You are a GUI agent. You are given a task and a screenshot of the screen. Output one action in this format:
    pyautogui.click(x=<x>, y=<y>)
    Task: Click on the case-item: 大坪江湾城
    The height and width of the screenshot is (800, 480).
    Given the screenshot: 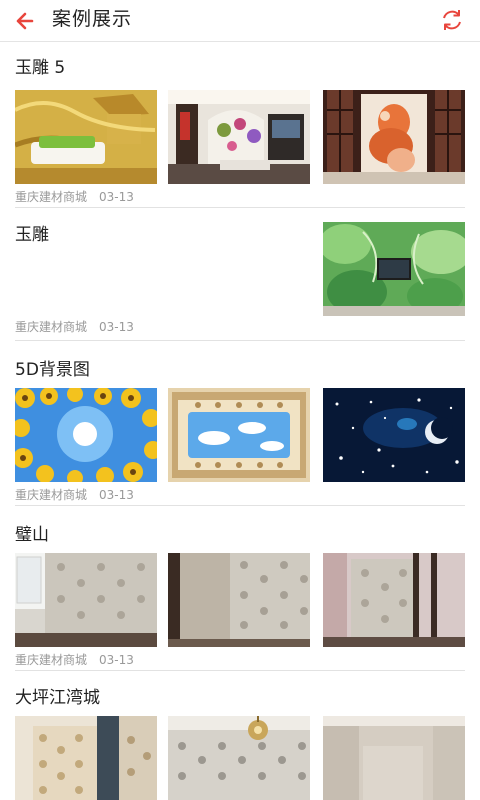 What is the action you would take?
    pyautogui.click(x=240, y=743)
    